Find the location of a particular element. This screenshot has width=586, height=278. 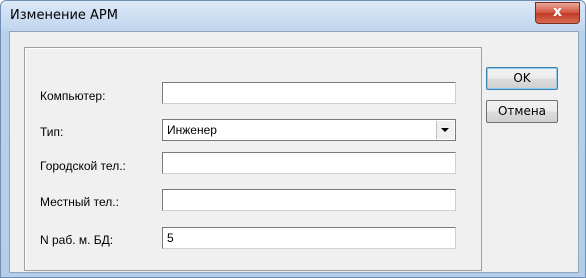

window-title: Изменение АРМ is located at coordinates (64, 15).